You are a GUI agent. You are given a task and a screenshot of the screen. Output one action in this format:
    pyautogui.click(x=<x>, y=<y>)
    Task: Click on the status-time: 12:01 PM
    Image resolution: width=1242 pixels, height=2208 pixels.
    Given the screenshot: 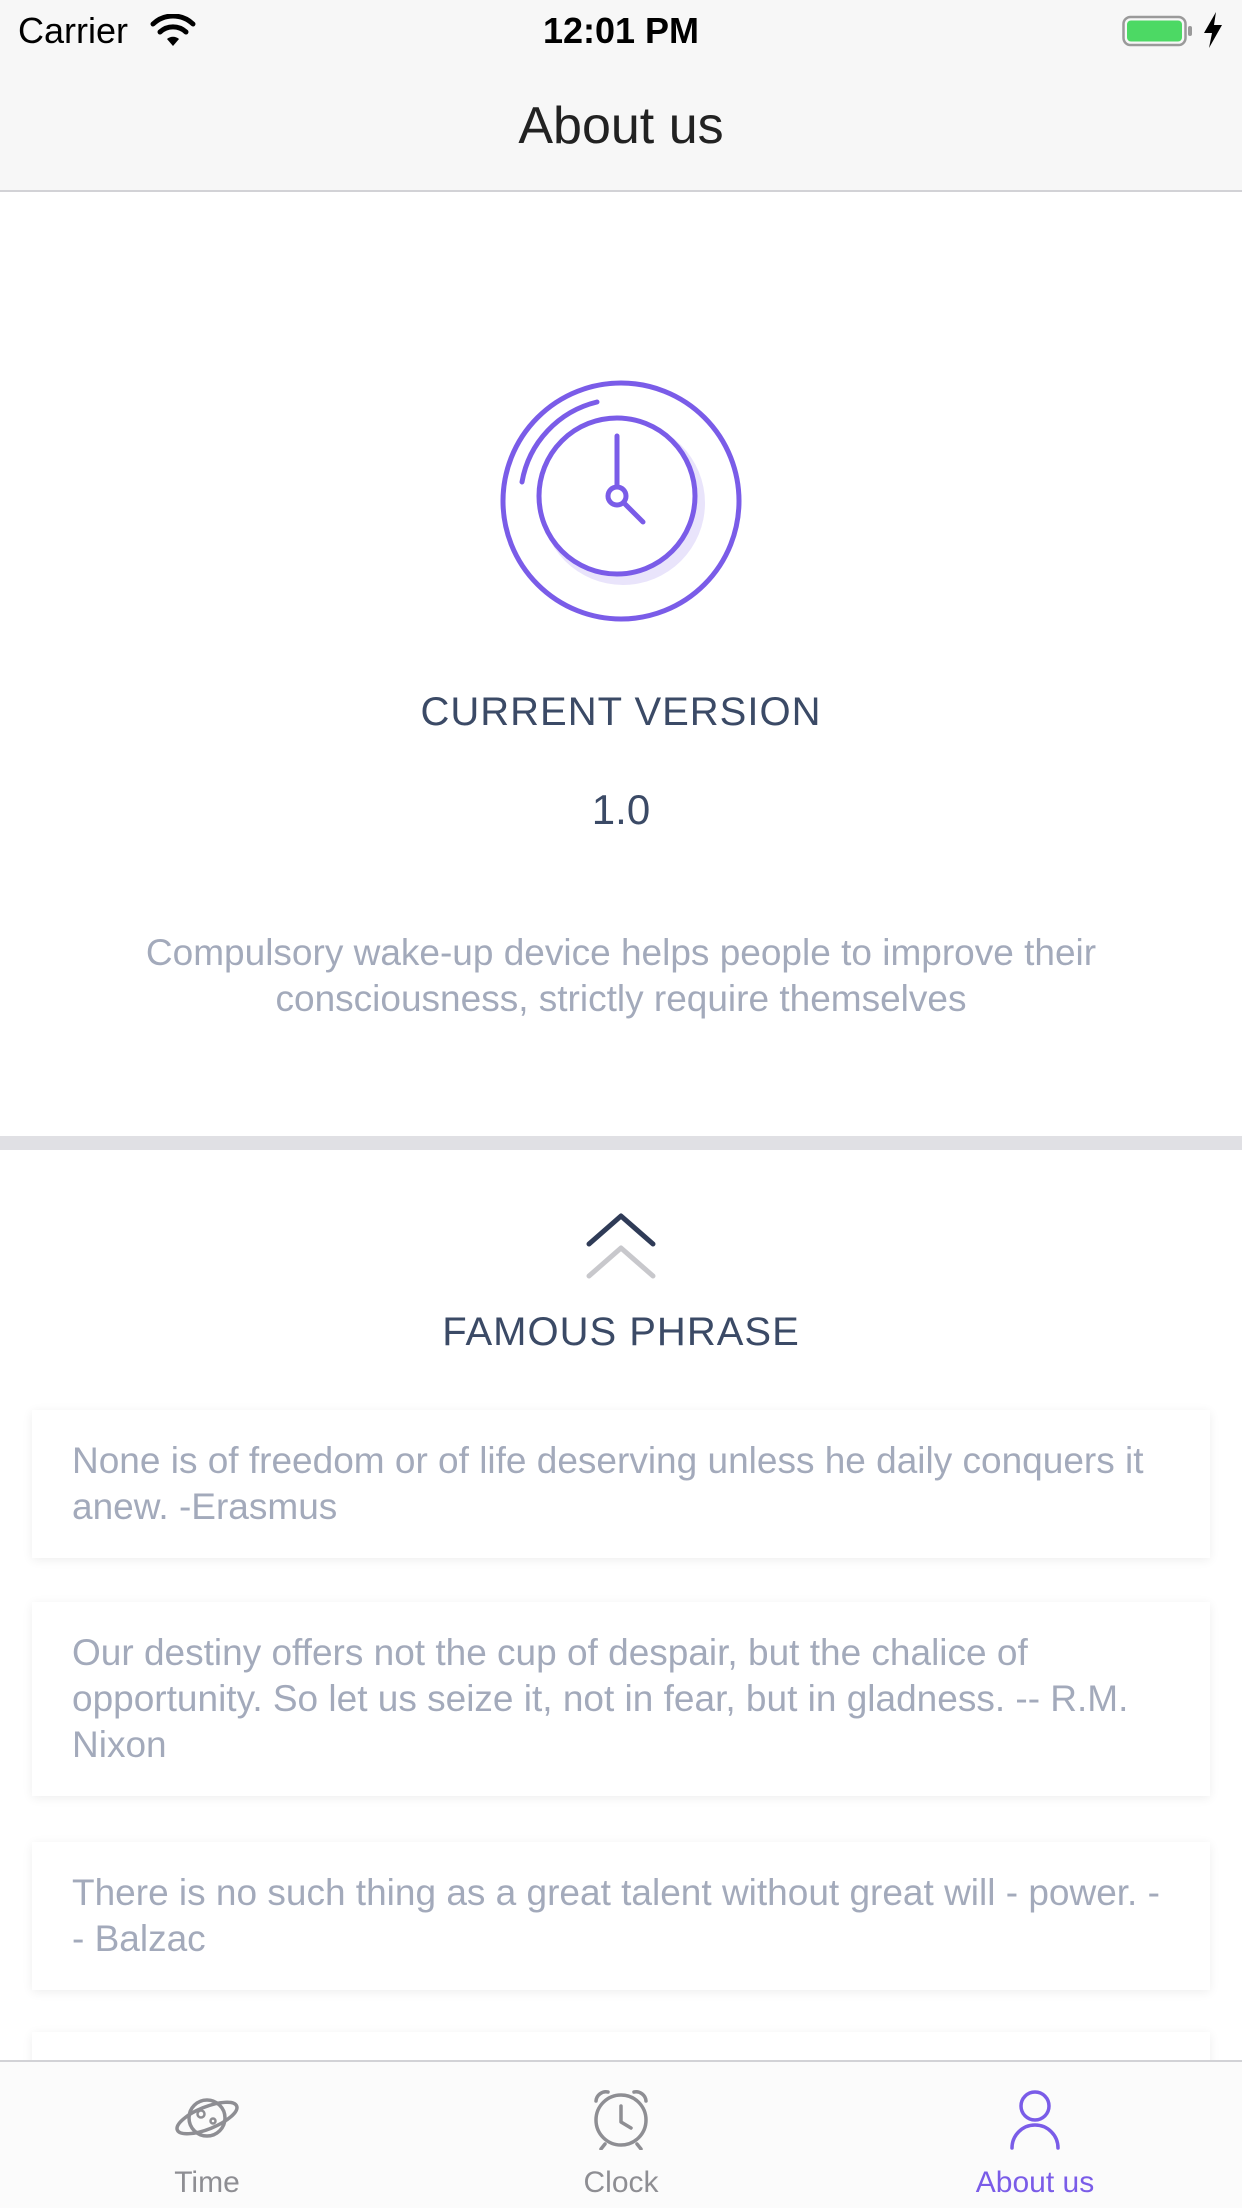 What is the action you would take?
    pyautogui.click(x=621, y=30)
    